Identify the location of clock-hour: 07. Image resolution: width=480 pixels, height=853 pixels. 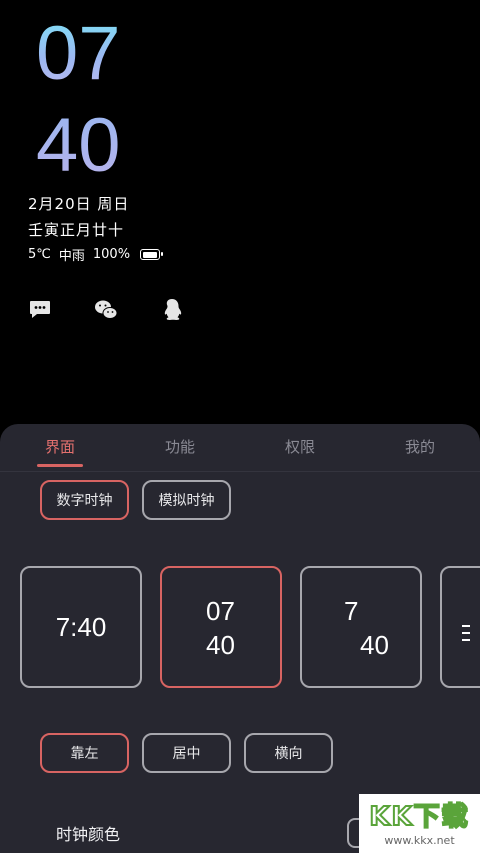
(78, 53).